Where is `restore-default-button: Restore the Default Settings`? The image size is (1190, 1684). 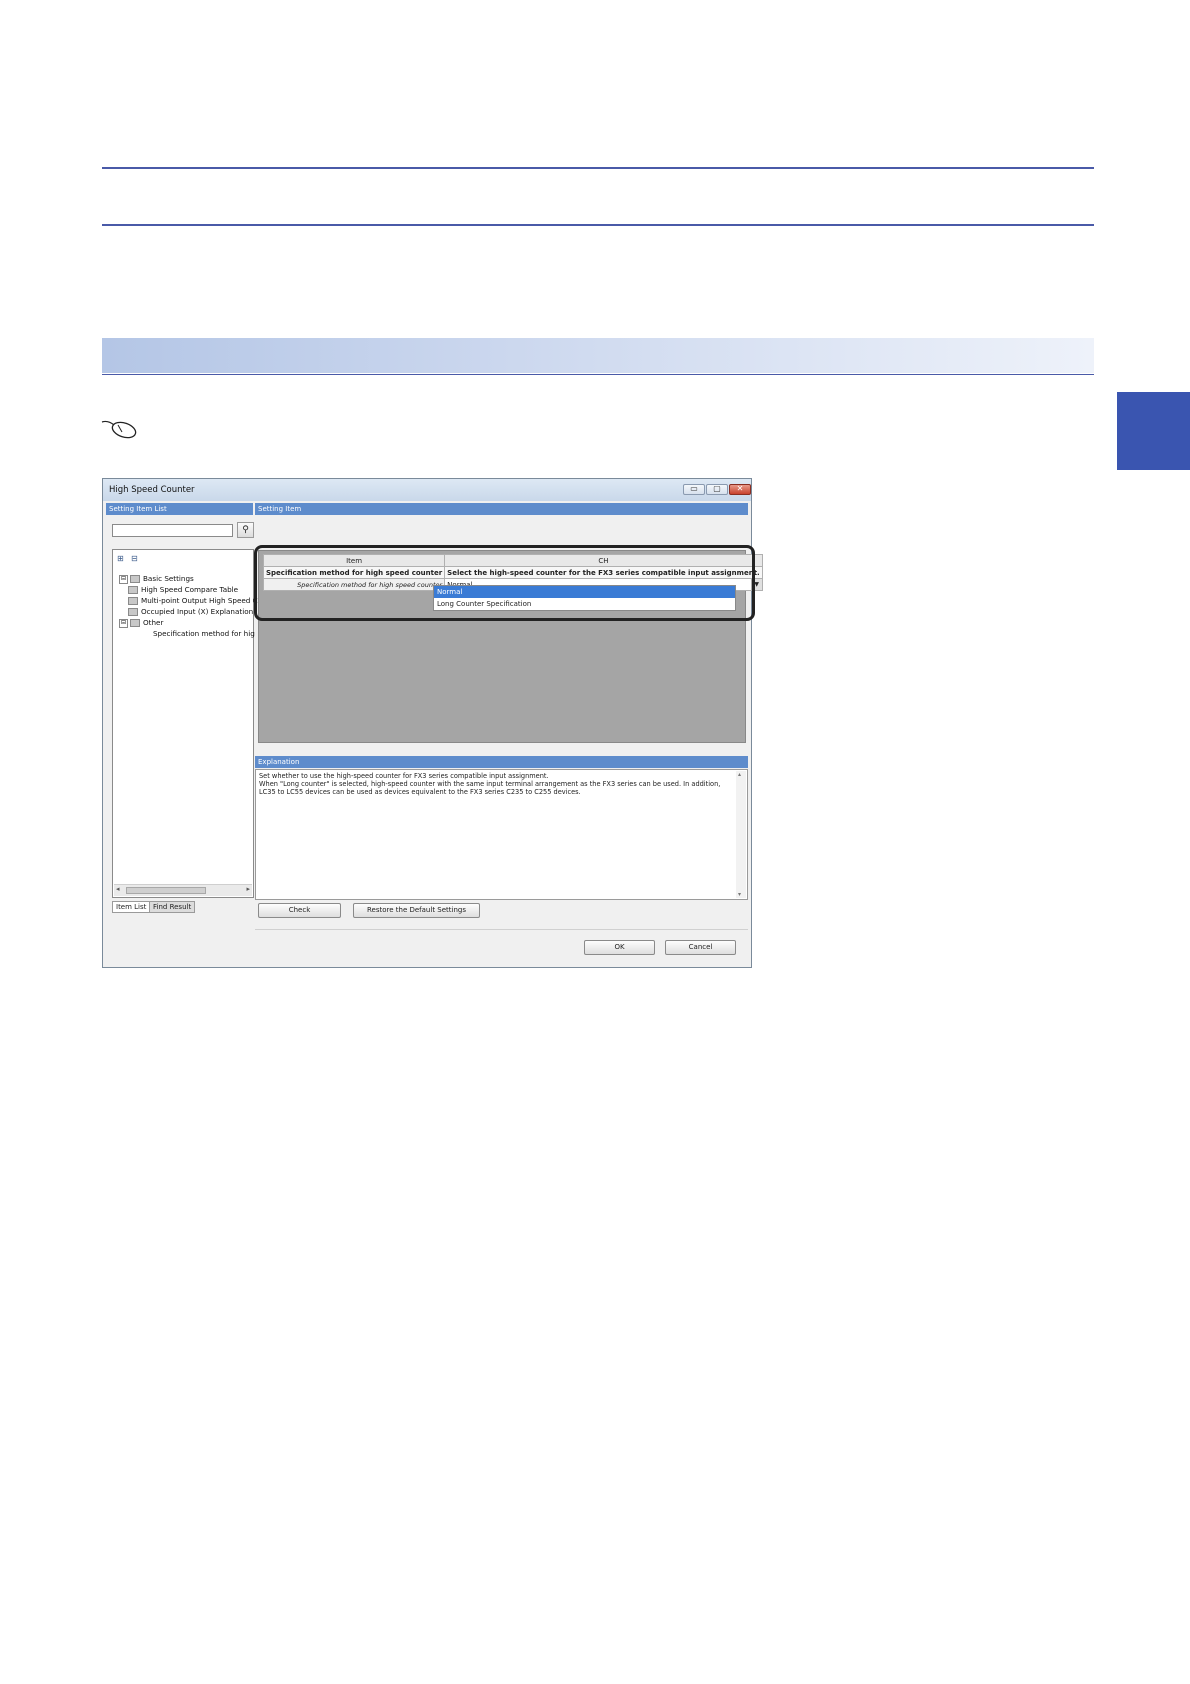 restore-default-button: Restore the Default Settings is located at coordinates (416, 910).